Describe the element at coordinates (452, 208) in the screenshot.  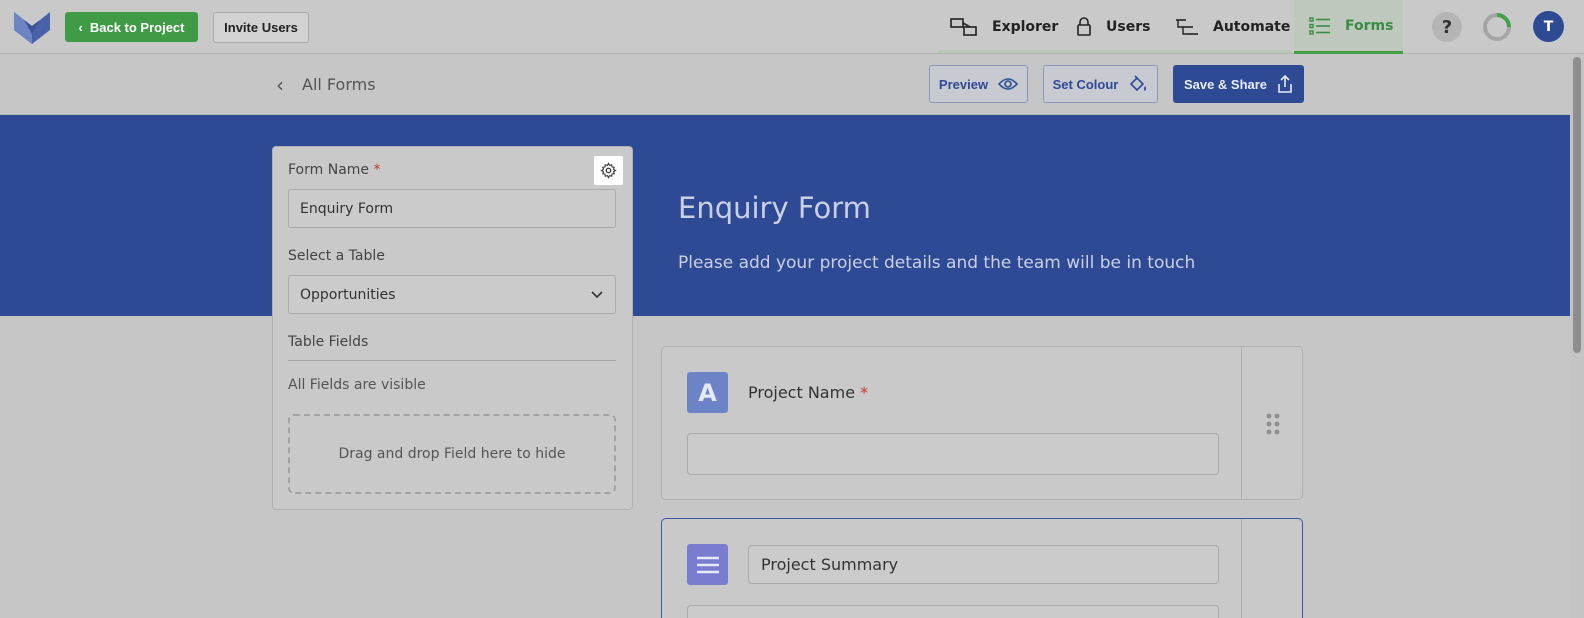
I see `form-name-input: Enquiry Form` at that location.